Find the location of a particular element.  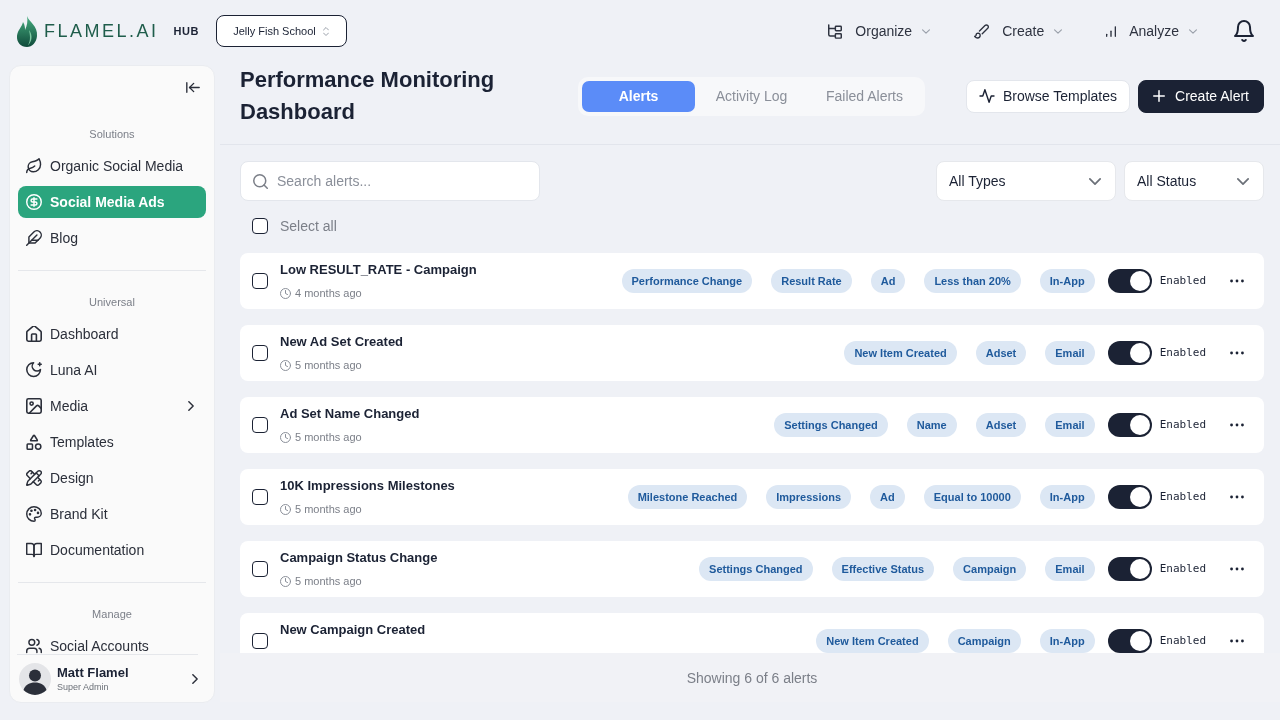

brush-icon is located at coordinates (982, 31).